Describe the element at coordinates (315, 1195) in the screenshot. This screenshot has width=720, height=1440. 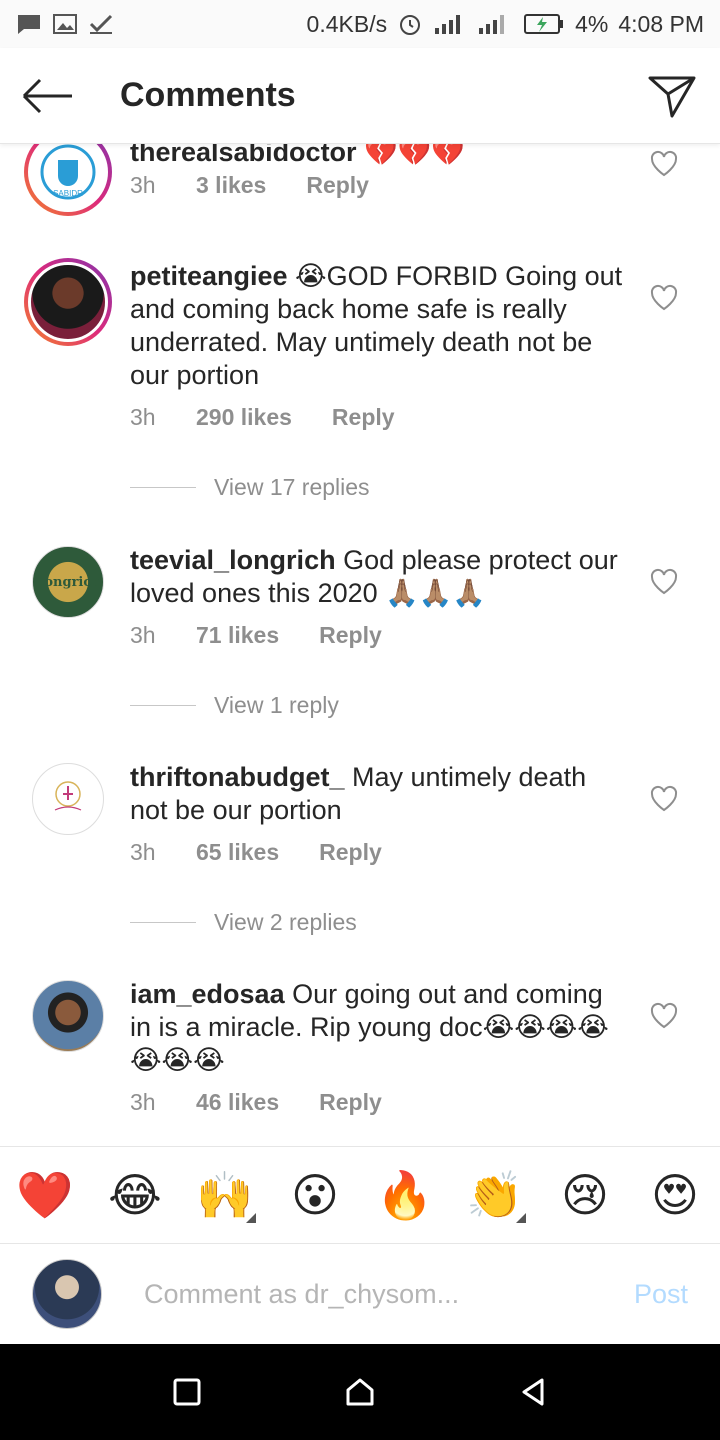
I see `surprised-emoji-button: 😮` at that location.